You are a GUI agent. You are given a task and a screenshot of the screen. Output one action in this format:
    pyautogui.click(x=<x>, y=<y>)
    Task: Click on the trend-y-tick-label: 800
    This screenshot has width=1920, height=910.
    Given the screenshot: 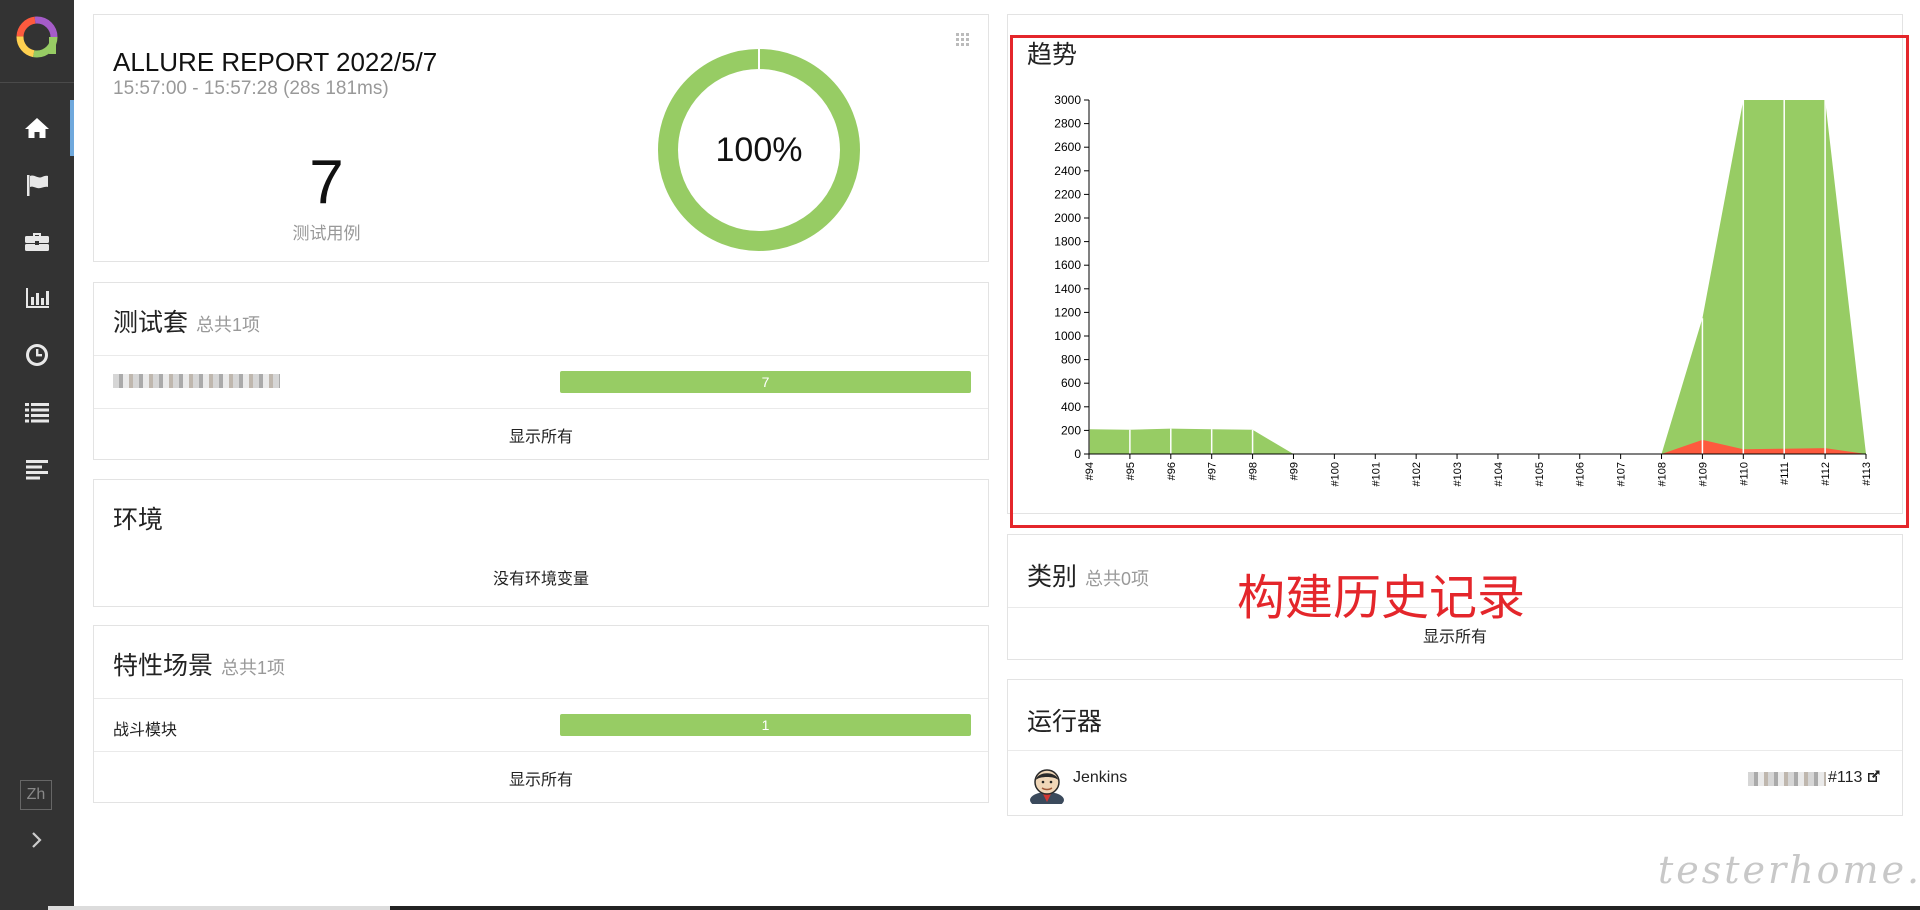 What is the action you would take?
    pyautogui.click(x=1071, y=360)
    